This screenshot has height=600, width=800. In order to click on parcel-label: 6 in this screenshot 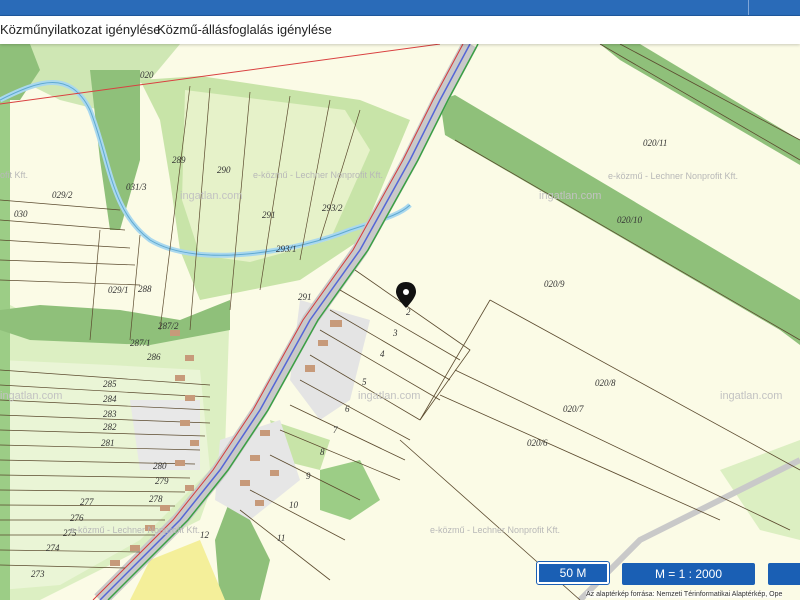, I will do `click(347, 409)`.